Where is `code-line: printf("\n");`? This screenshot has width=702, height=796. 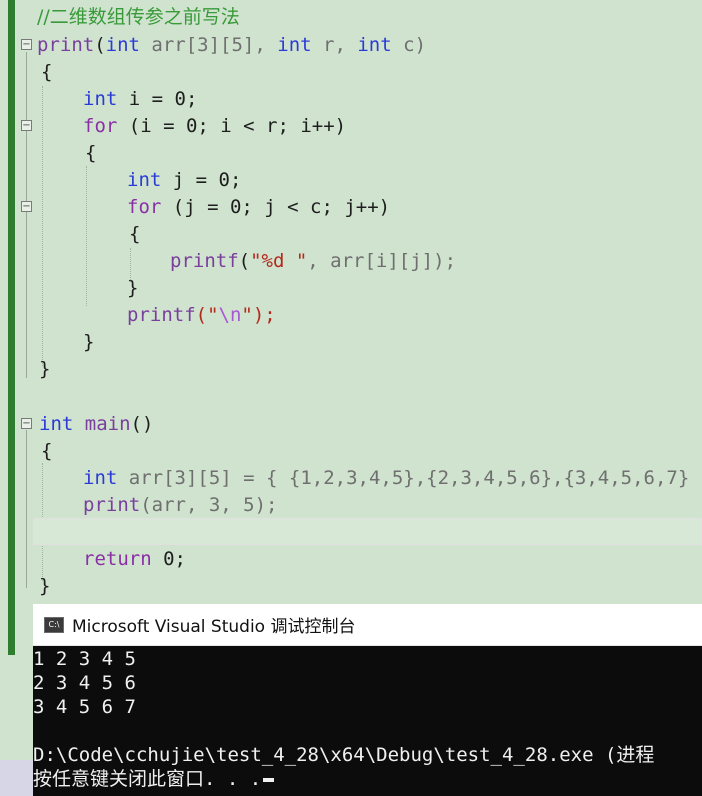
code-line: printf("\n"); is located at coordinates (138, 315).